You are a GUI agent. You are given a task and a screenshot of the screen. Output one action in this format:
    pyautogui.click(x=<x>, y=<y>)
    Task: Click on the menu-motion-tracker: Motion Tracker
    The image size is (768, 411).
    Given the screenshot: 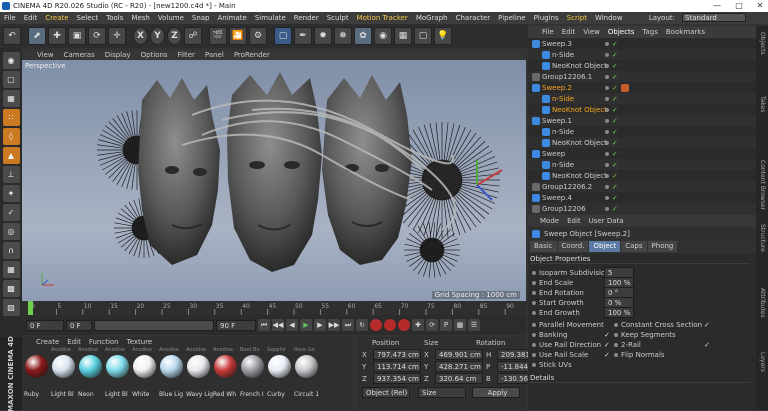 What is the action you would take?
    pyautogui.click(x=382, y=18)
    